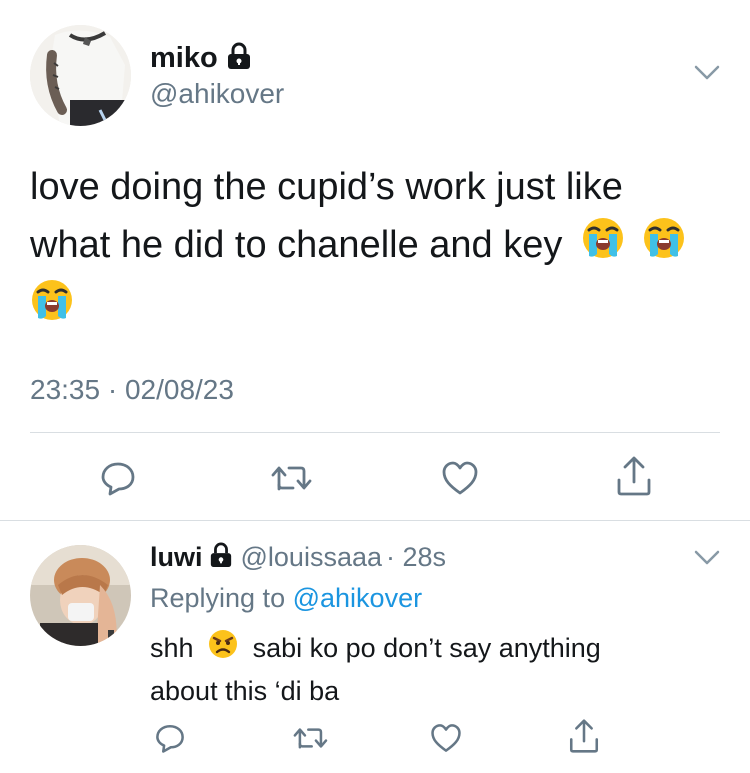  I want to click on tweet-text-line2: what he did to chanelle and key, so click(296, 245).